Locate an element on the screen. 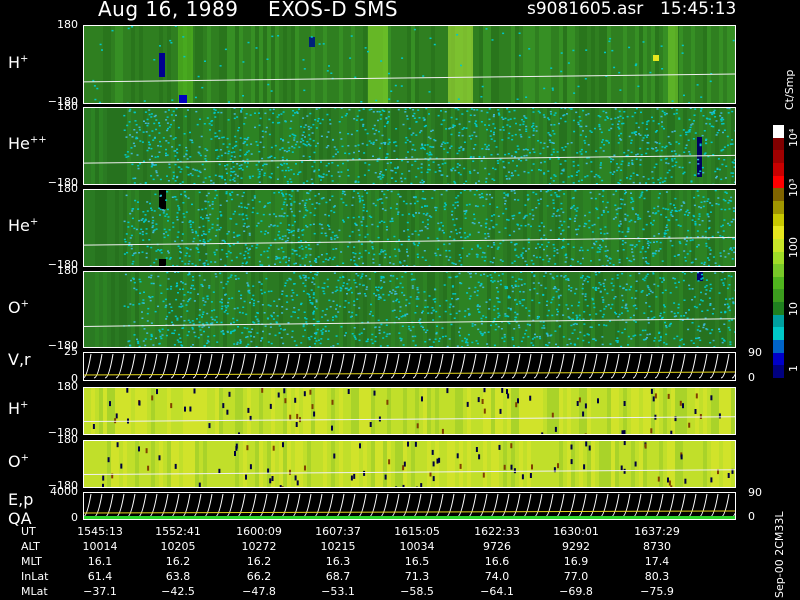  panel-3-plot is located at coordinates (409, 228).